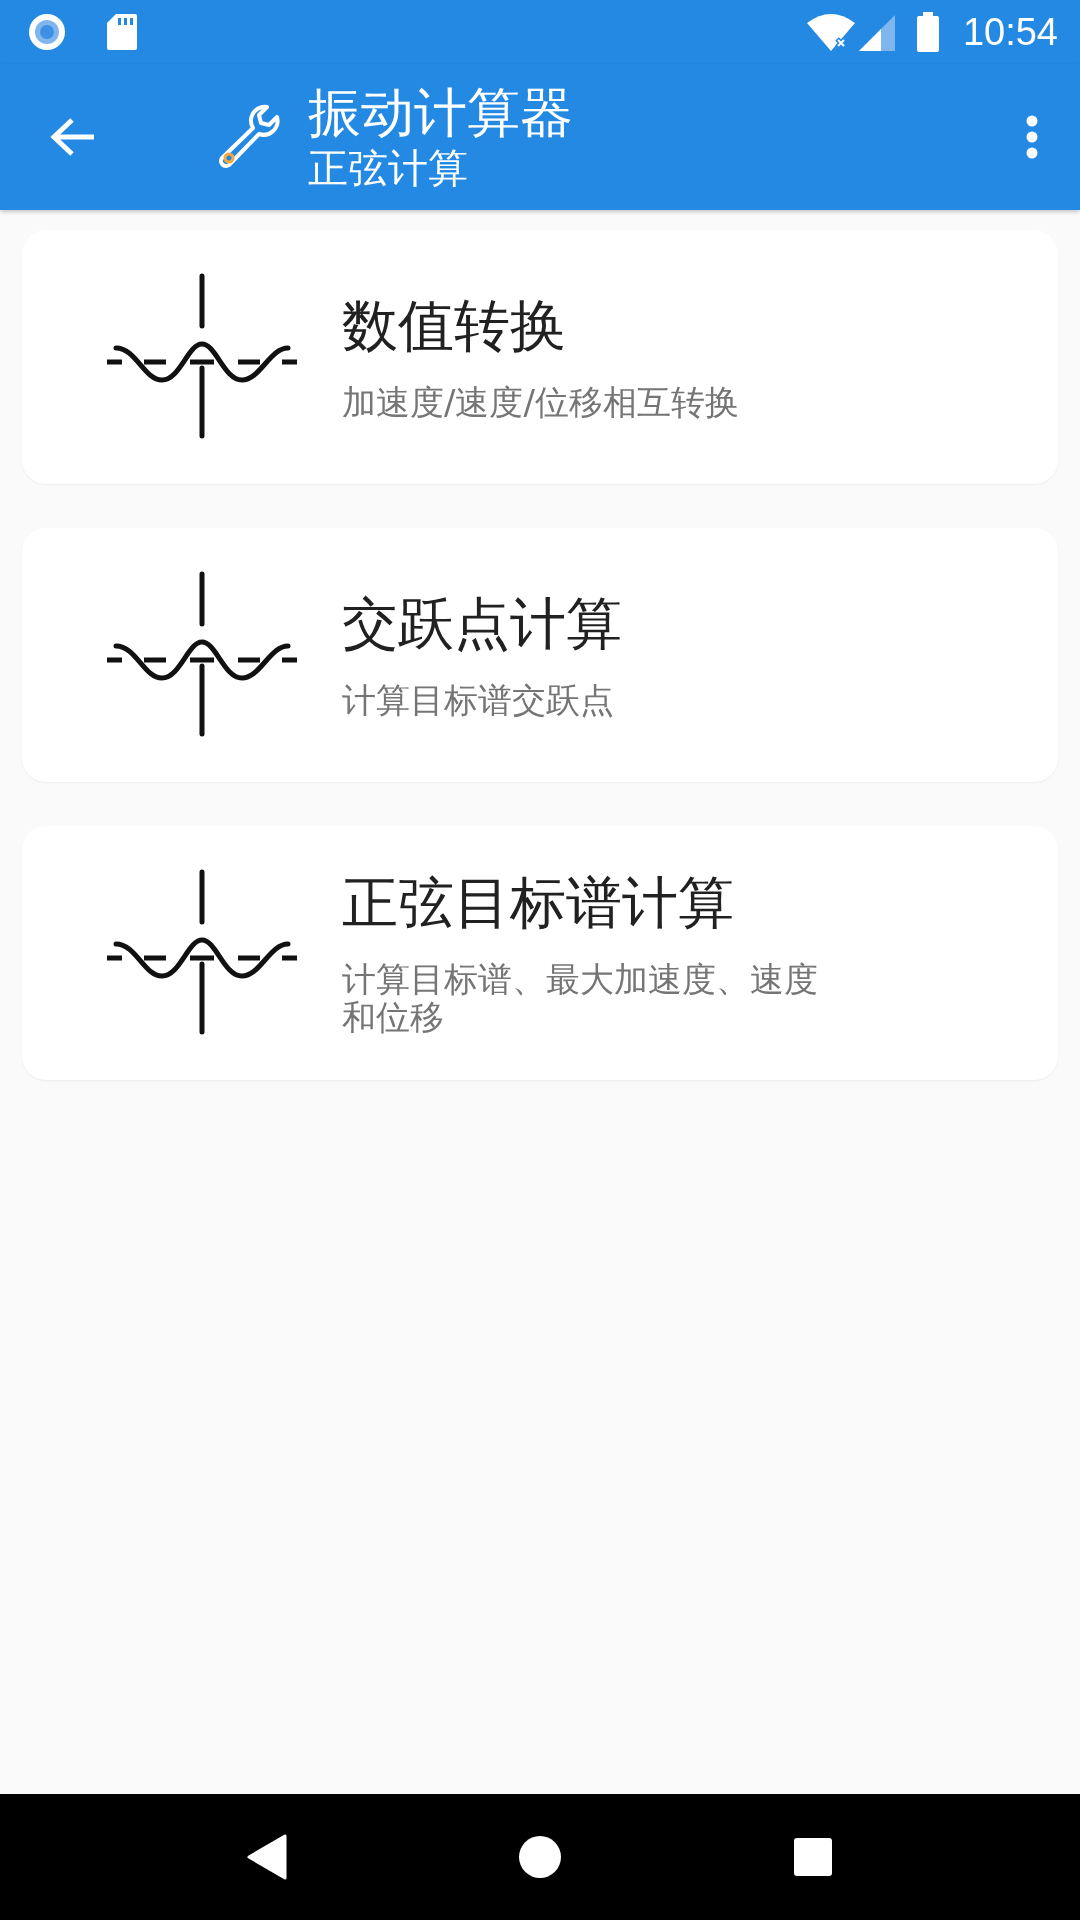 The width and height of the screenshot is (1080, 1920). Describe the element at coordinates (541, 402) in the screenshot. I see `card-description: 加速度/速度/位移相互转换` at that location.